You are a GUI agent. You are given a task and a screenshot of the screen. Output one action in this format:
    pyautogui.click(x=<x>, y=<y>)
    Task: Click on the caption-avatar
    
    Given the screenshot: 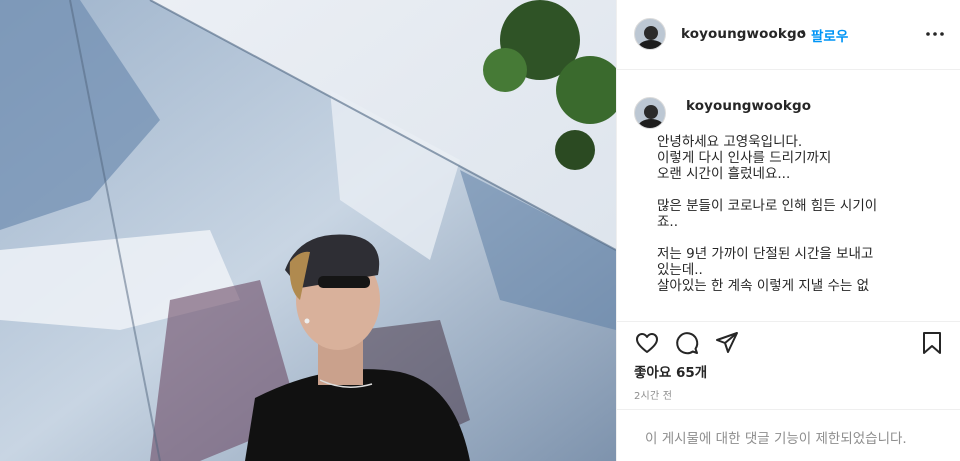 What is the action you would take?
    pyautogui.click(x=650, y=113)
    